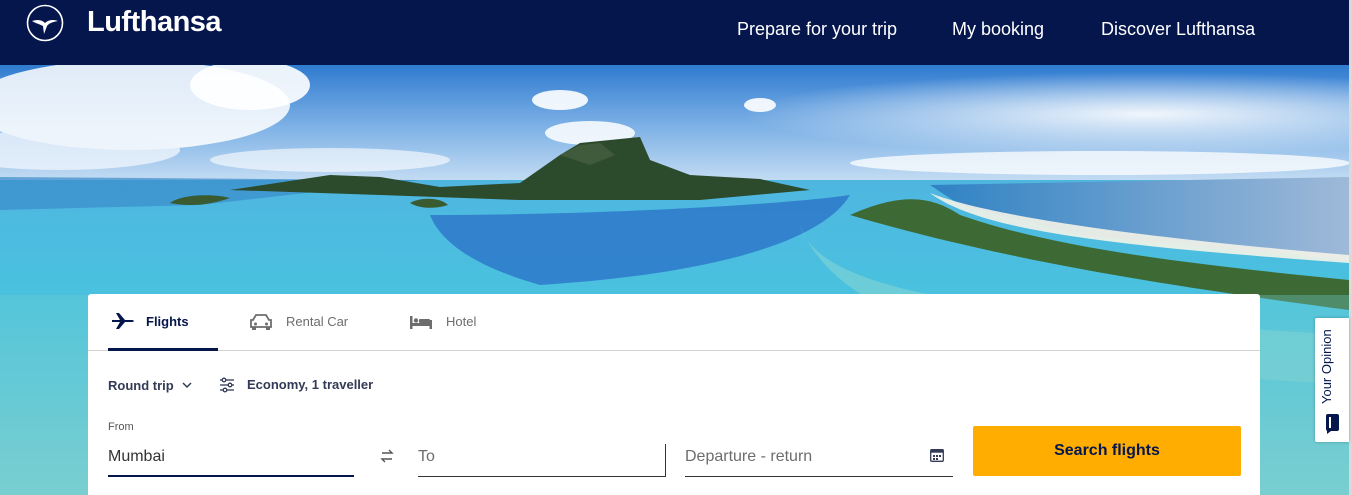 The width and height of the screenshot is (1352, 495). What do you see at coordinates (141, 385) in the screenshot?
I see `trip-type-value: Round trip` at bounding box center [141, 385].